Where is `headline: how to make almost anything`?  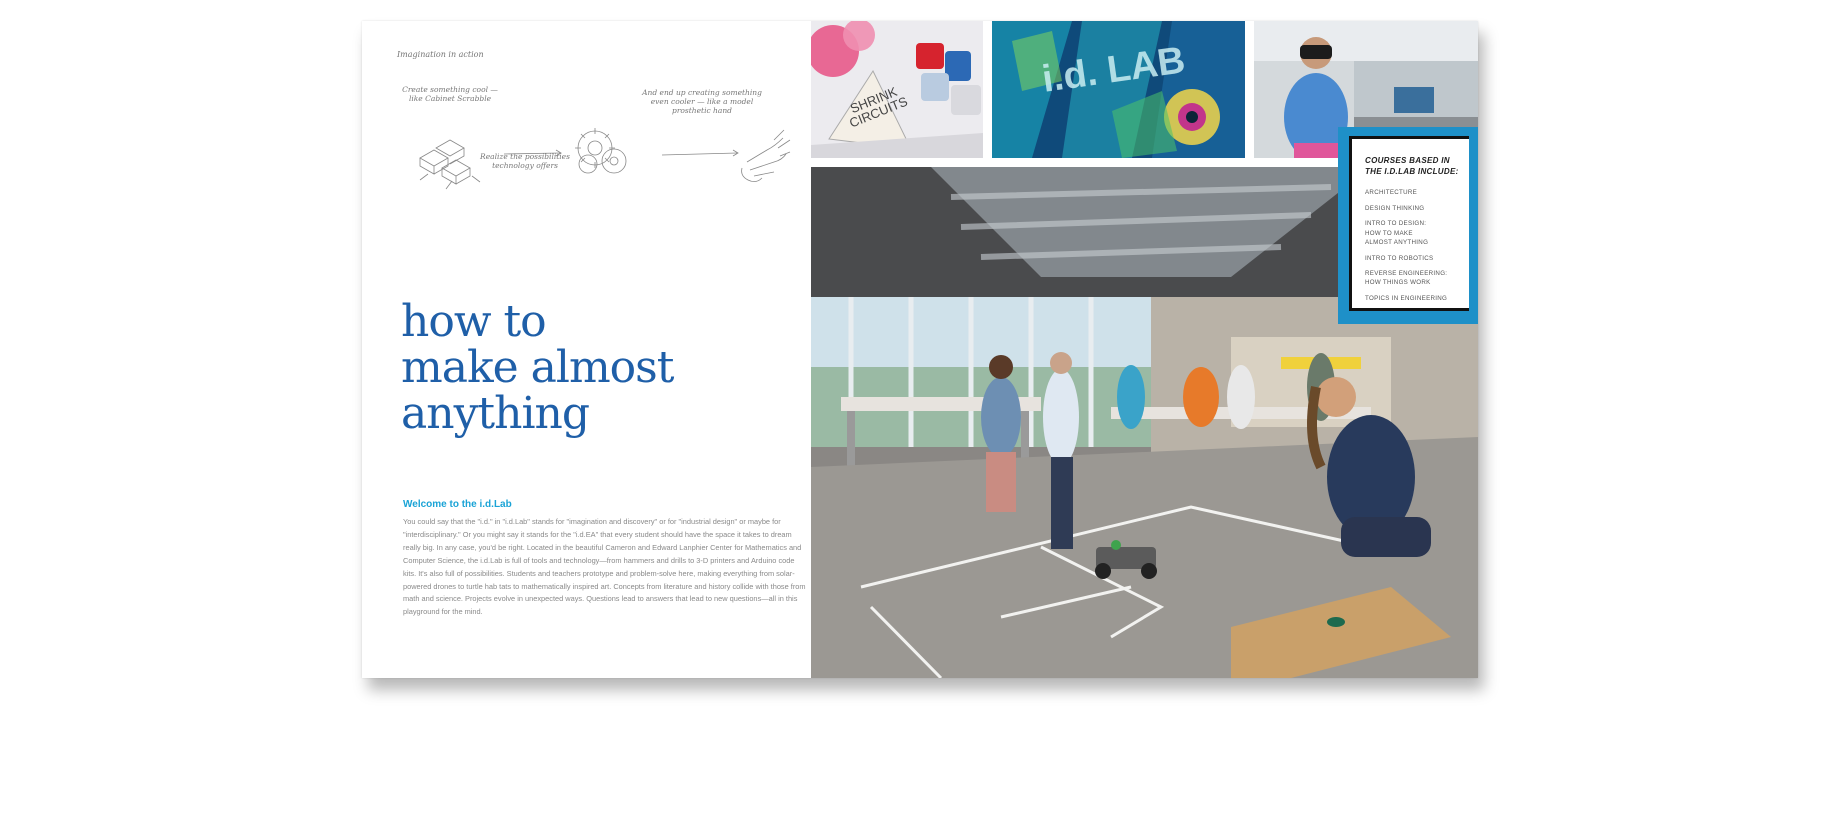
headline: how to make almost anything is located at coordinates (591, 368).